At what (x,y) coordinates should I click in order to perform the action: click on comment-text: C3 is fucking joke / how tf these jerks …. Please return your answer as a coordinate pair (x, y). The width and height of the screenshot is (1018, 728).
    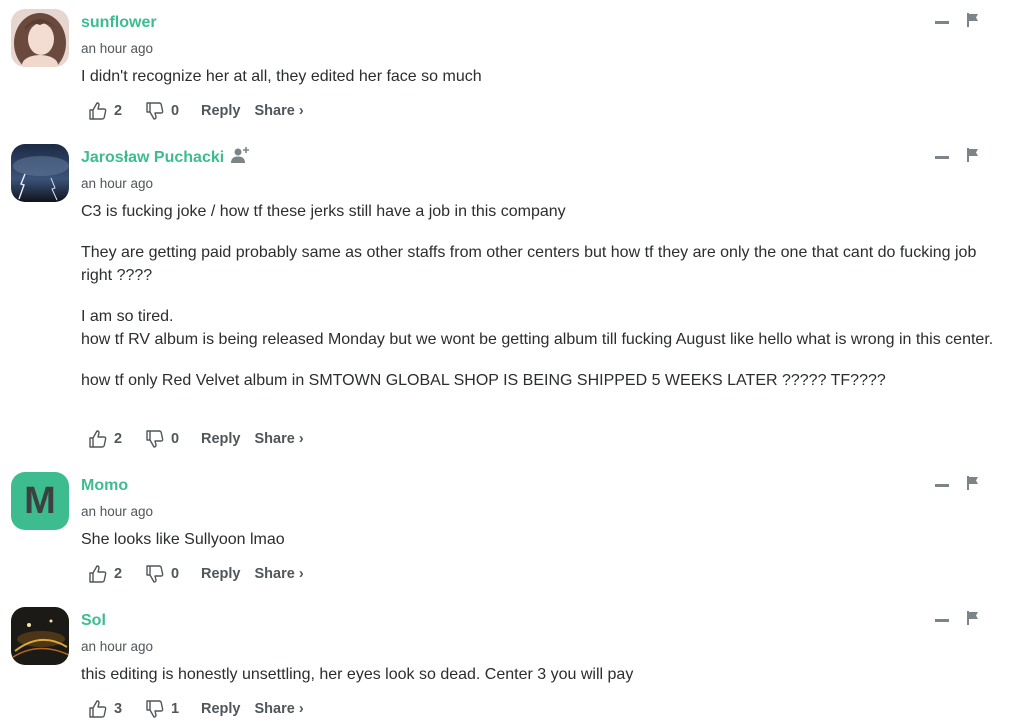
    Looking at the image, I should click on (323, 211).